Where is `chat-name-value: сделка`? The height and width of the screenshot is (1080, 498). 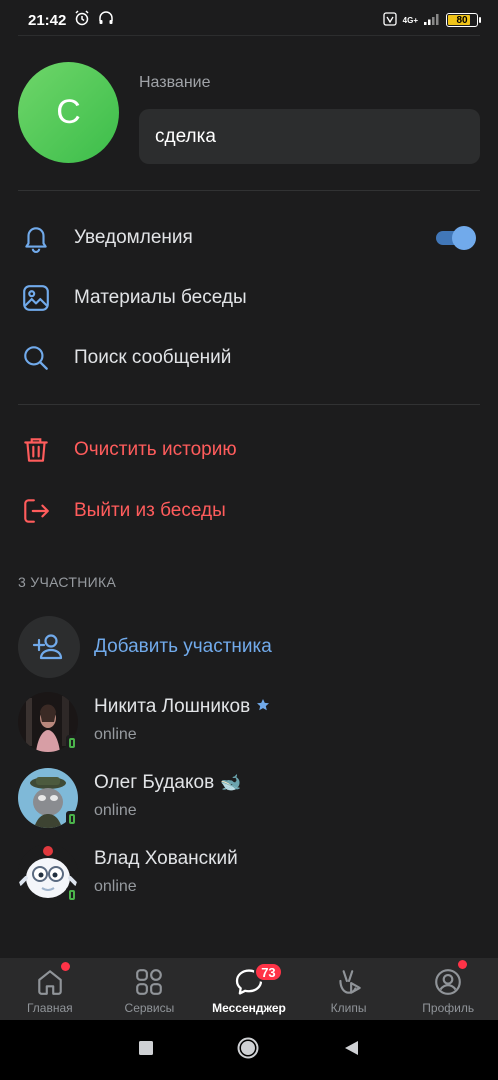 chat-name-value: сделка is located at coordinates (185, 136).